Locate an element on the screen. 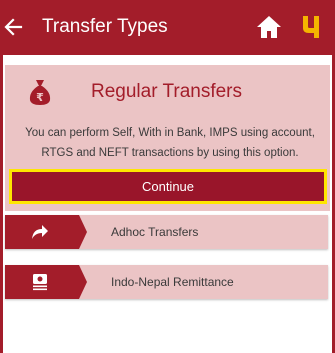 This screenshot has height=353, width=335. bank-logo-icon is located at coordinates (311, 27).